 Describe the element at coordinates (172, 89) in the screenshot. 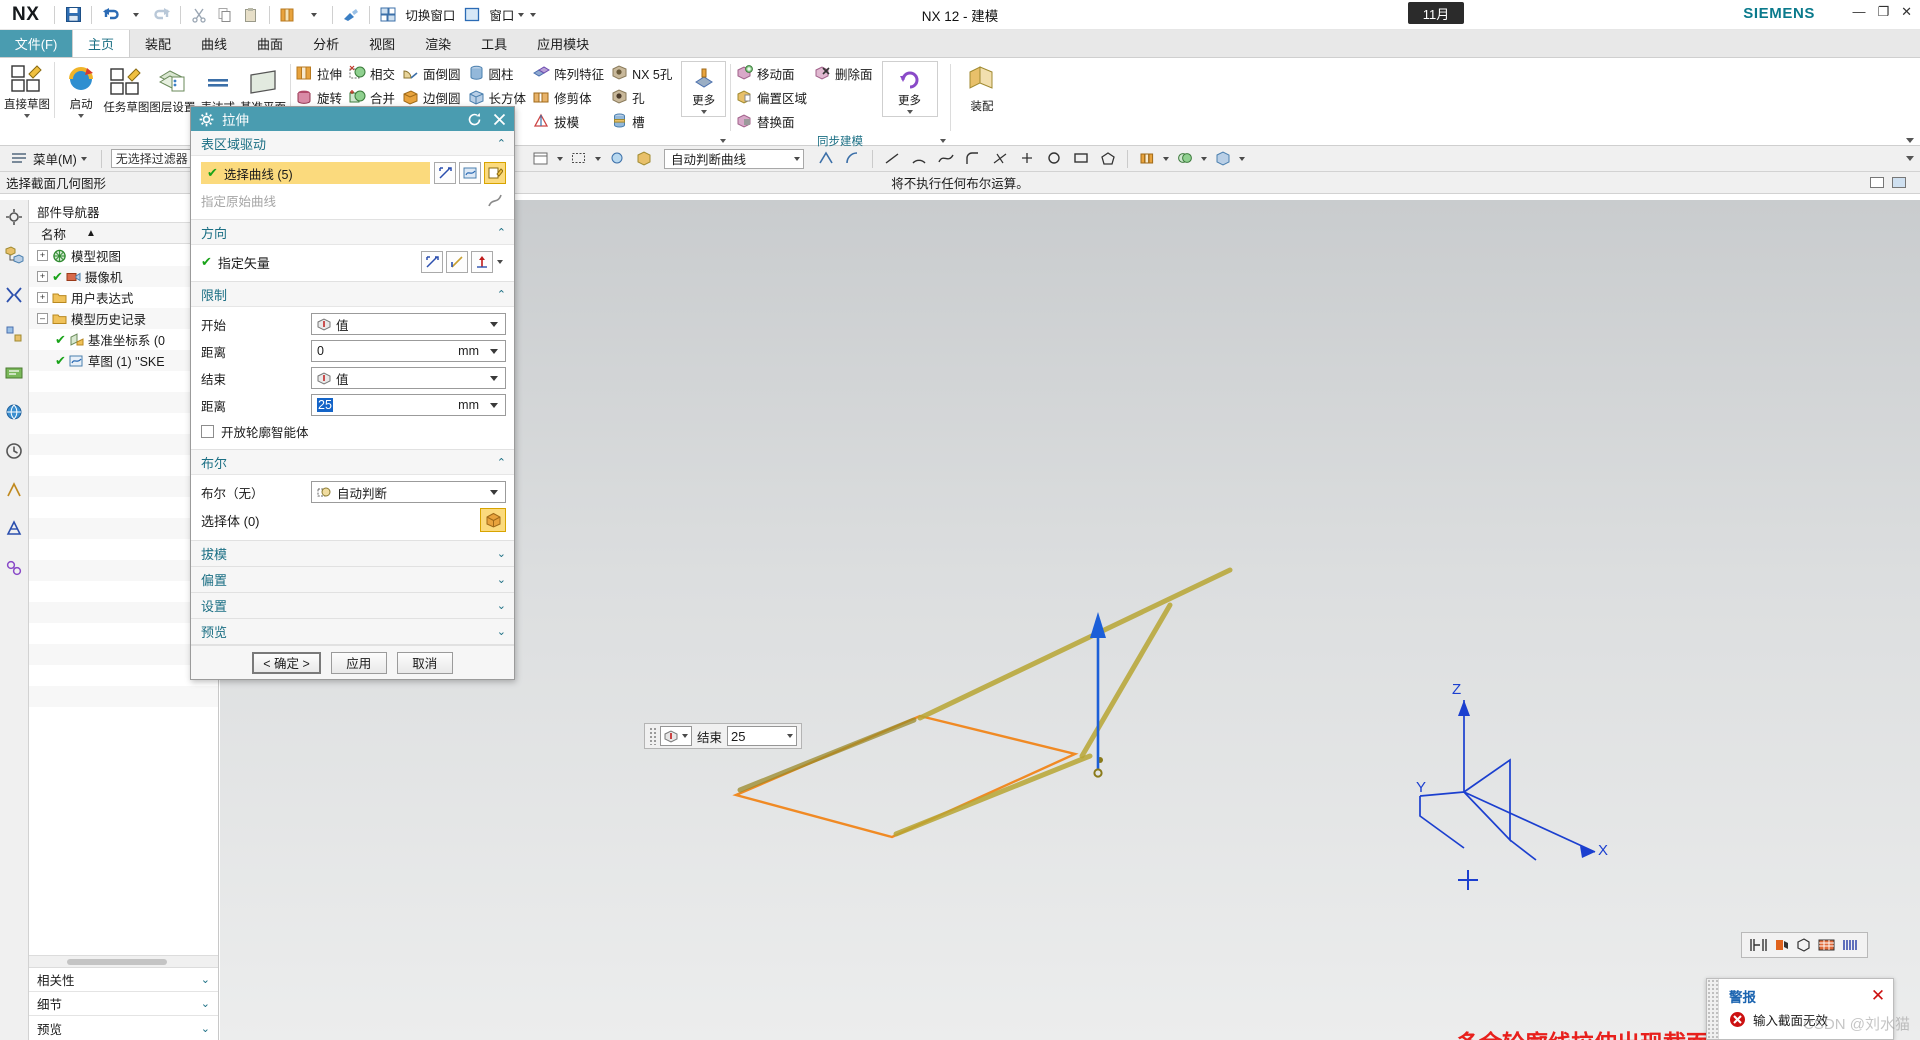

I see `ribbon-layer-settings-button: 图层设置` at that location.